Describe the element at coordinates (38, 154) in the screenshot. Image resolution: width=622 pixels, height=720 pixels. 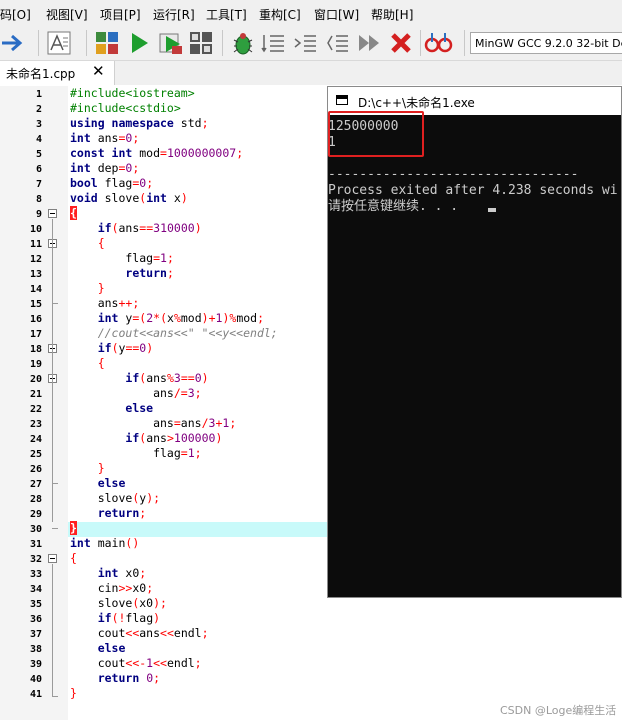
I see `line-number: 5` at that location.